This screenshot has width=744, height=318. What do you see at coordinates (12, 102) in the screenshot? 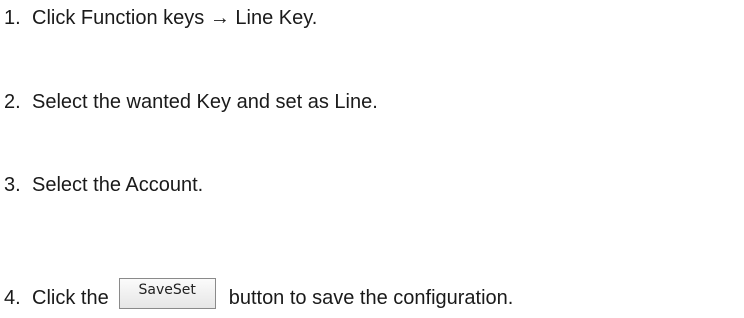
I see `step-number: 2.` at bounding box center [12, 102].